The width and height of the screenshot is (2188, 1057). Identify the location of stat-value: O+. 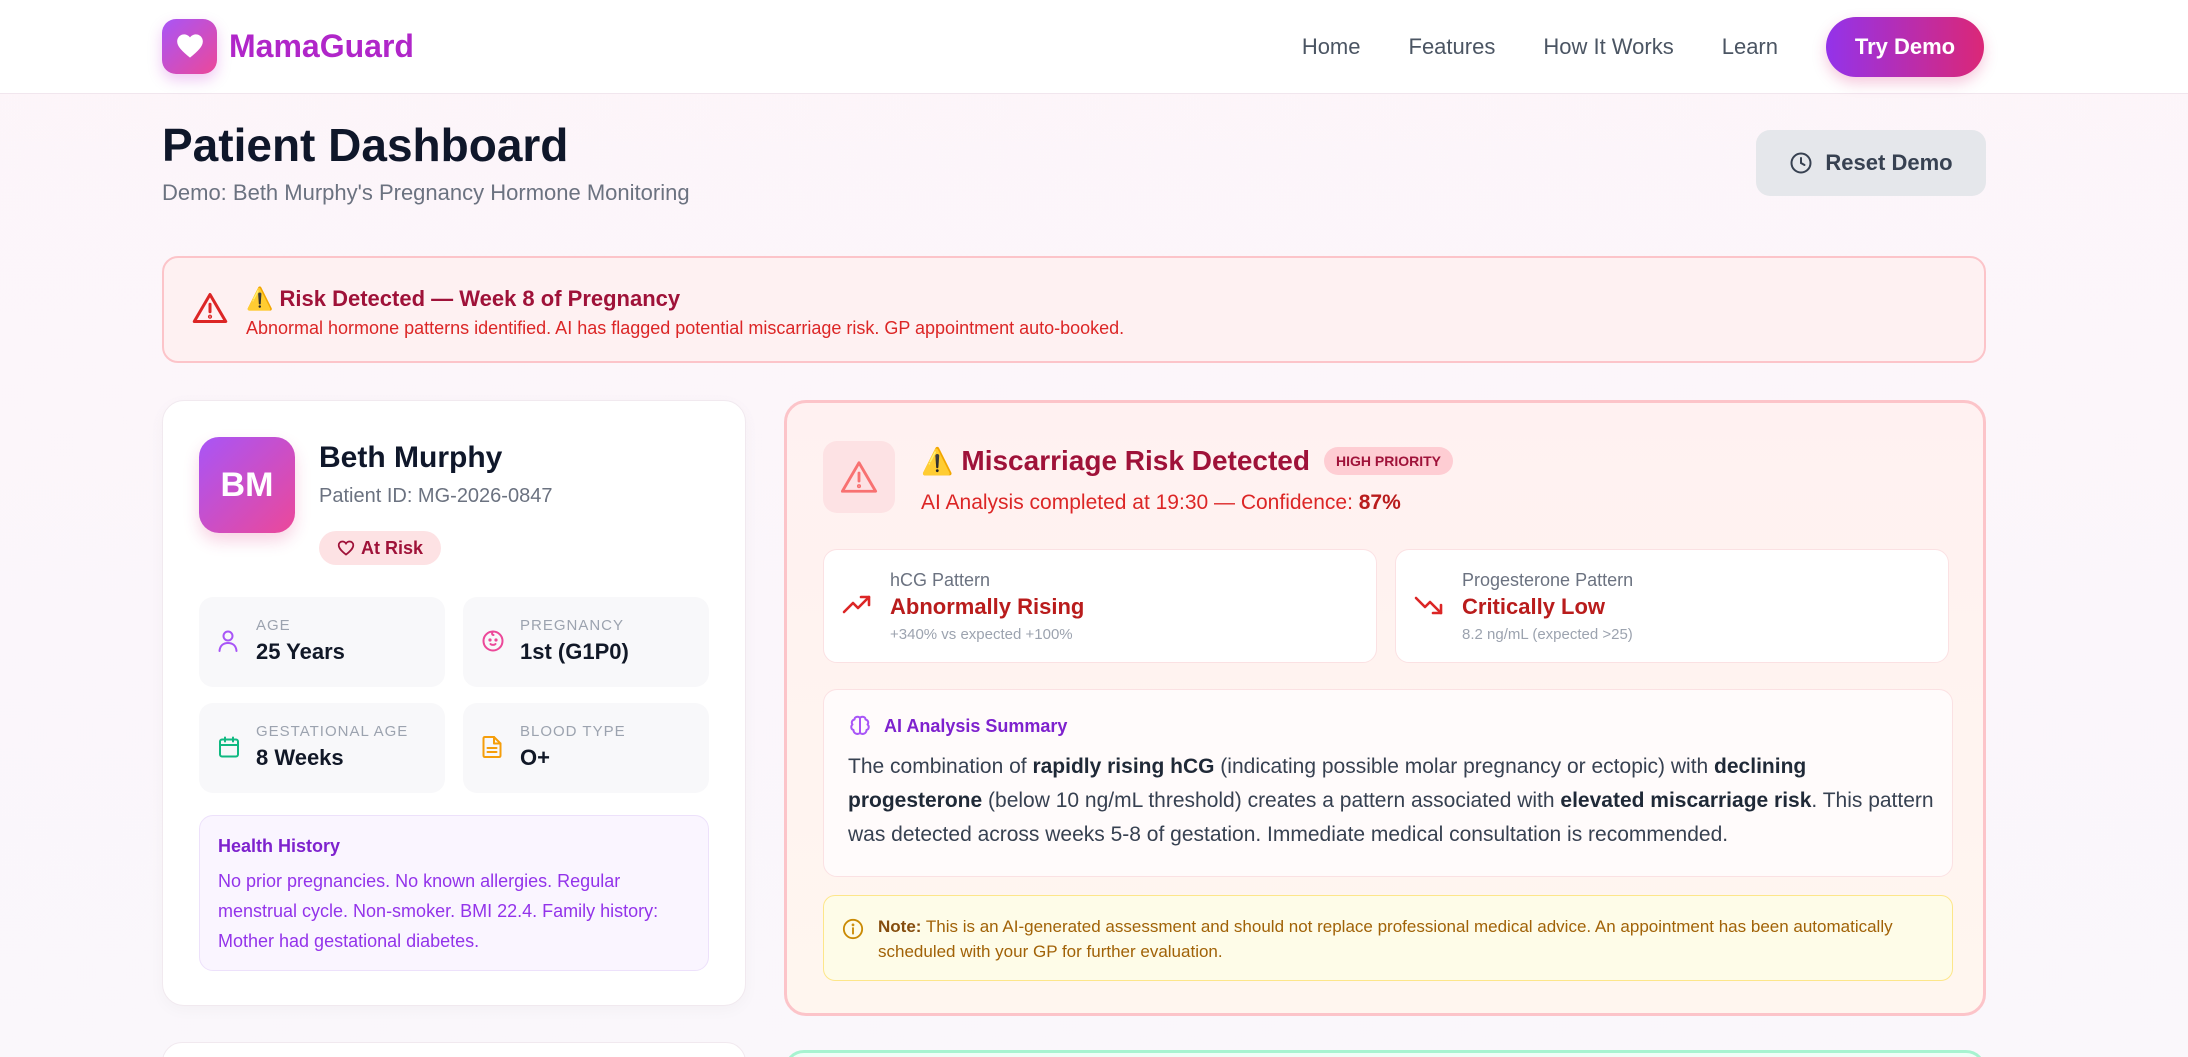
(535, 757).